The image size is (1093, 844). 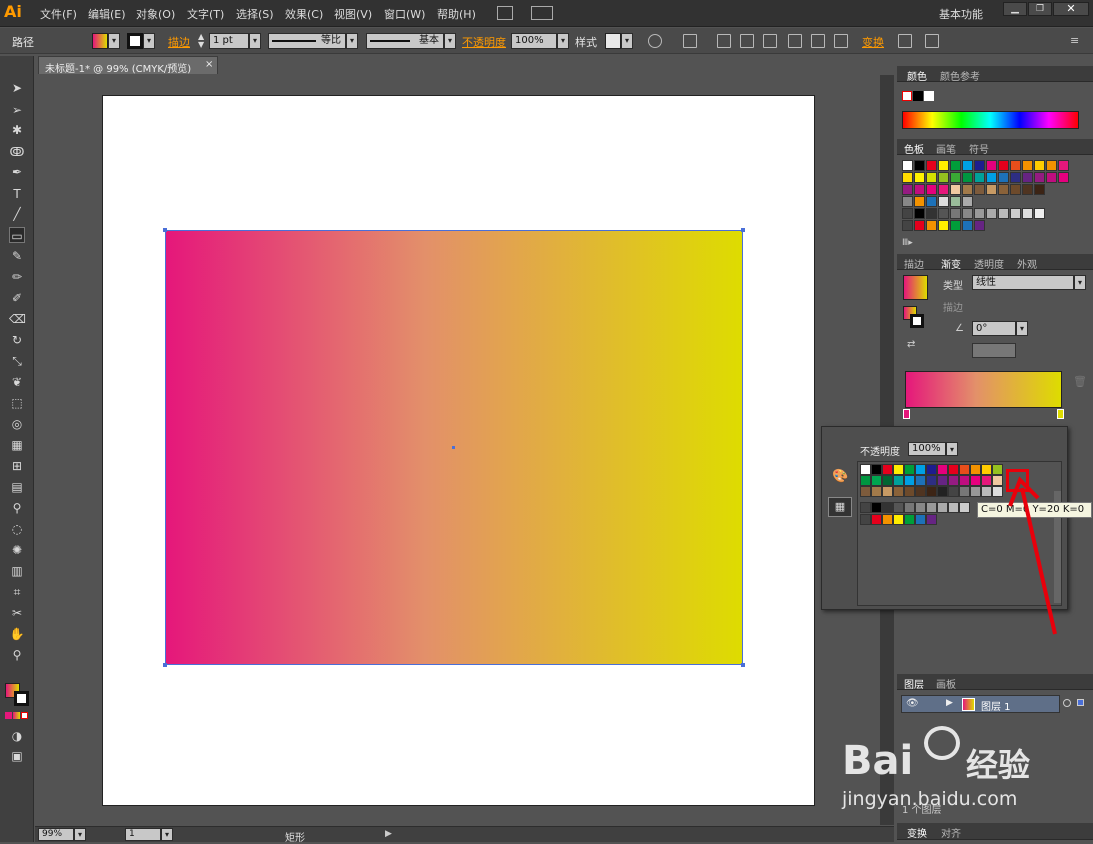 What do you see at coordinates (56, 834) in the screenshot?
I see `zoom-field: 99%` at bounding box center [56, 834].